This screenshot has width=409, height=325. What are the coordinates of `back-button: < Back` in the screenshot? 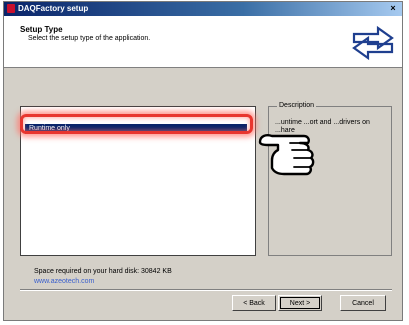 It's located at (254, 303).